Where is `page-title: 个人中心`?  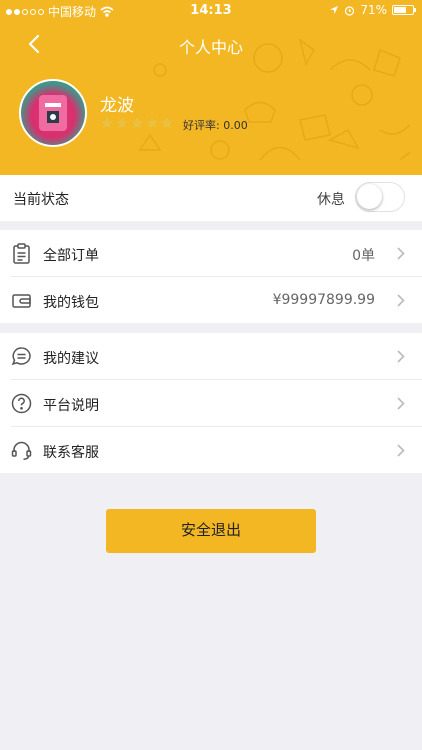
page-title: 个人中心 is located at coordinates (210, 47).